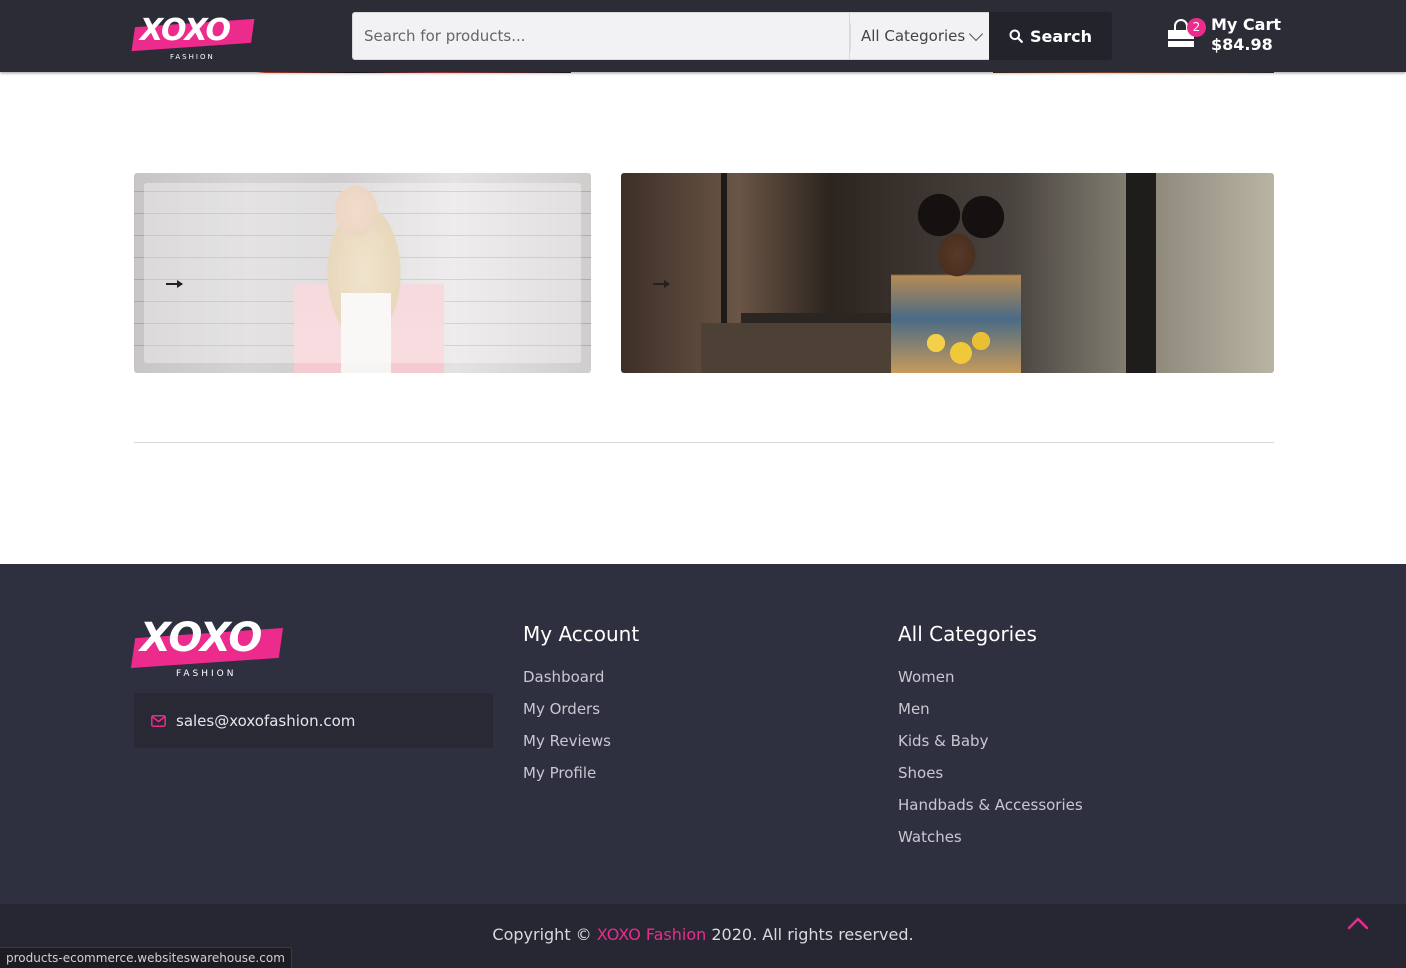 This screenshot has height=968, width=1406. I want to click on promo-banner-men, so click(947, 273).